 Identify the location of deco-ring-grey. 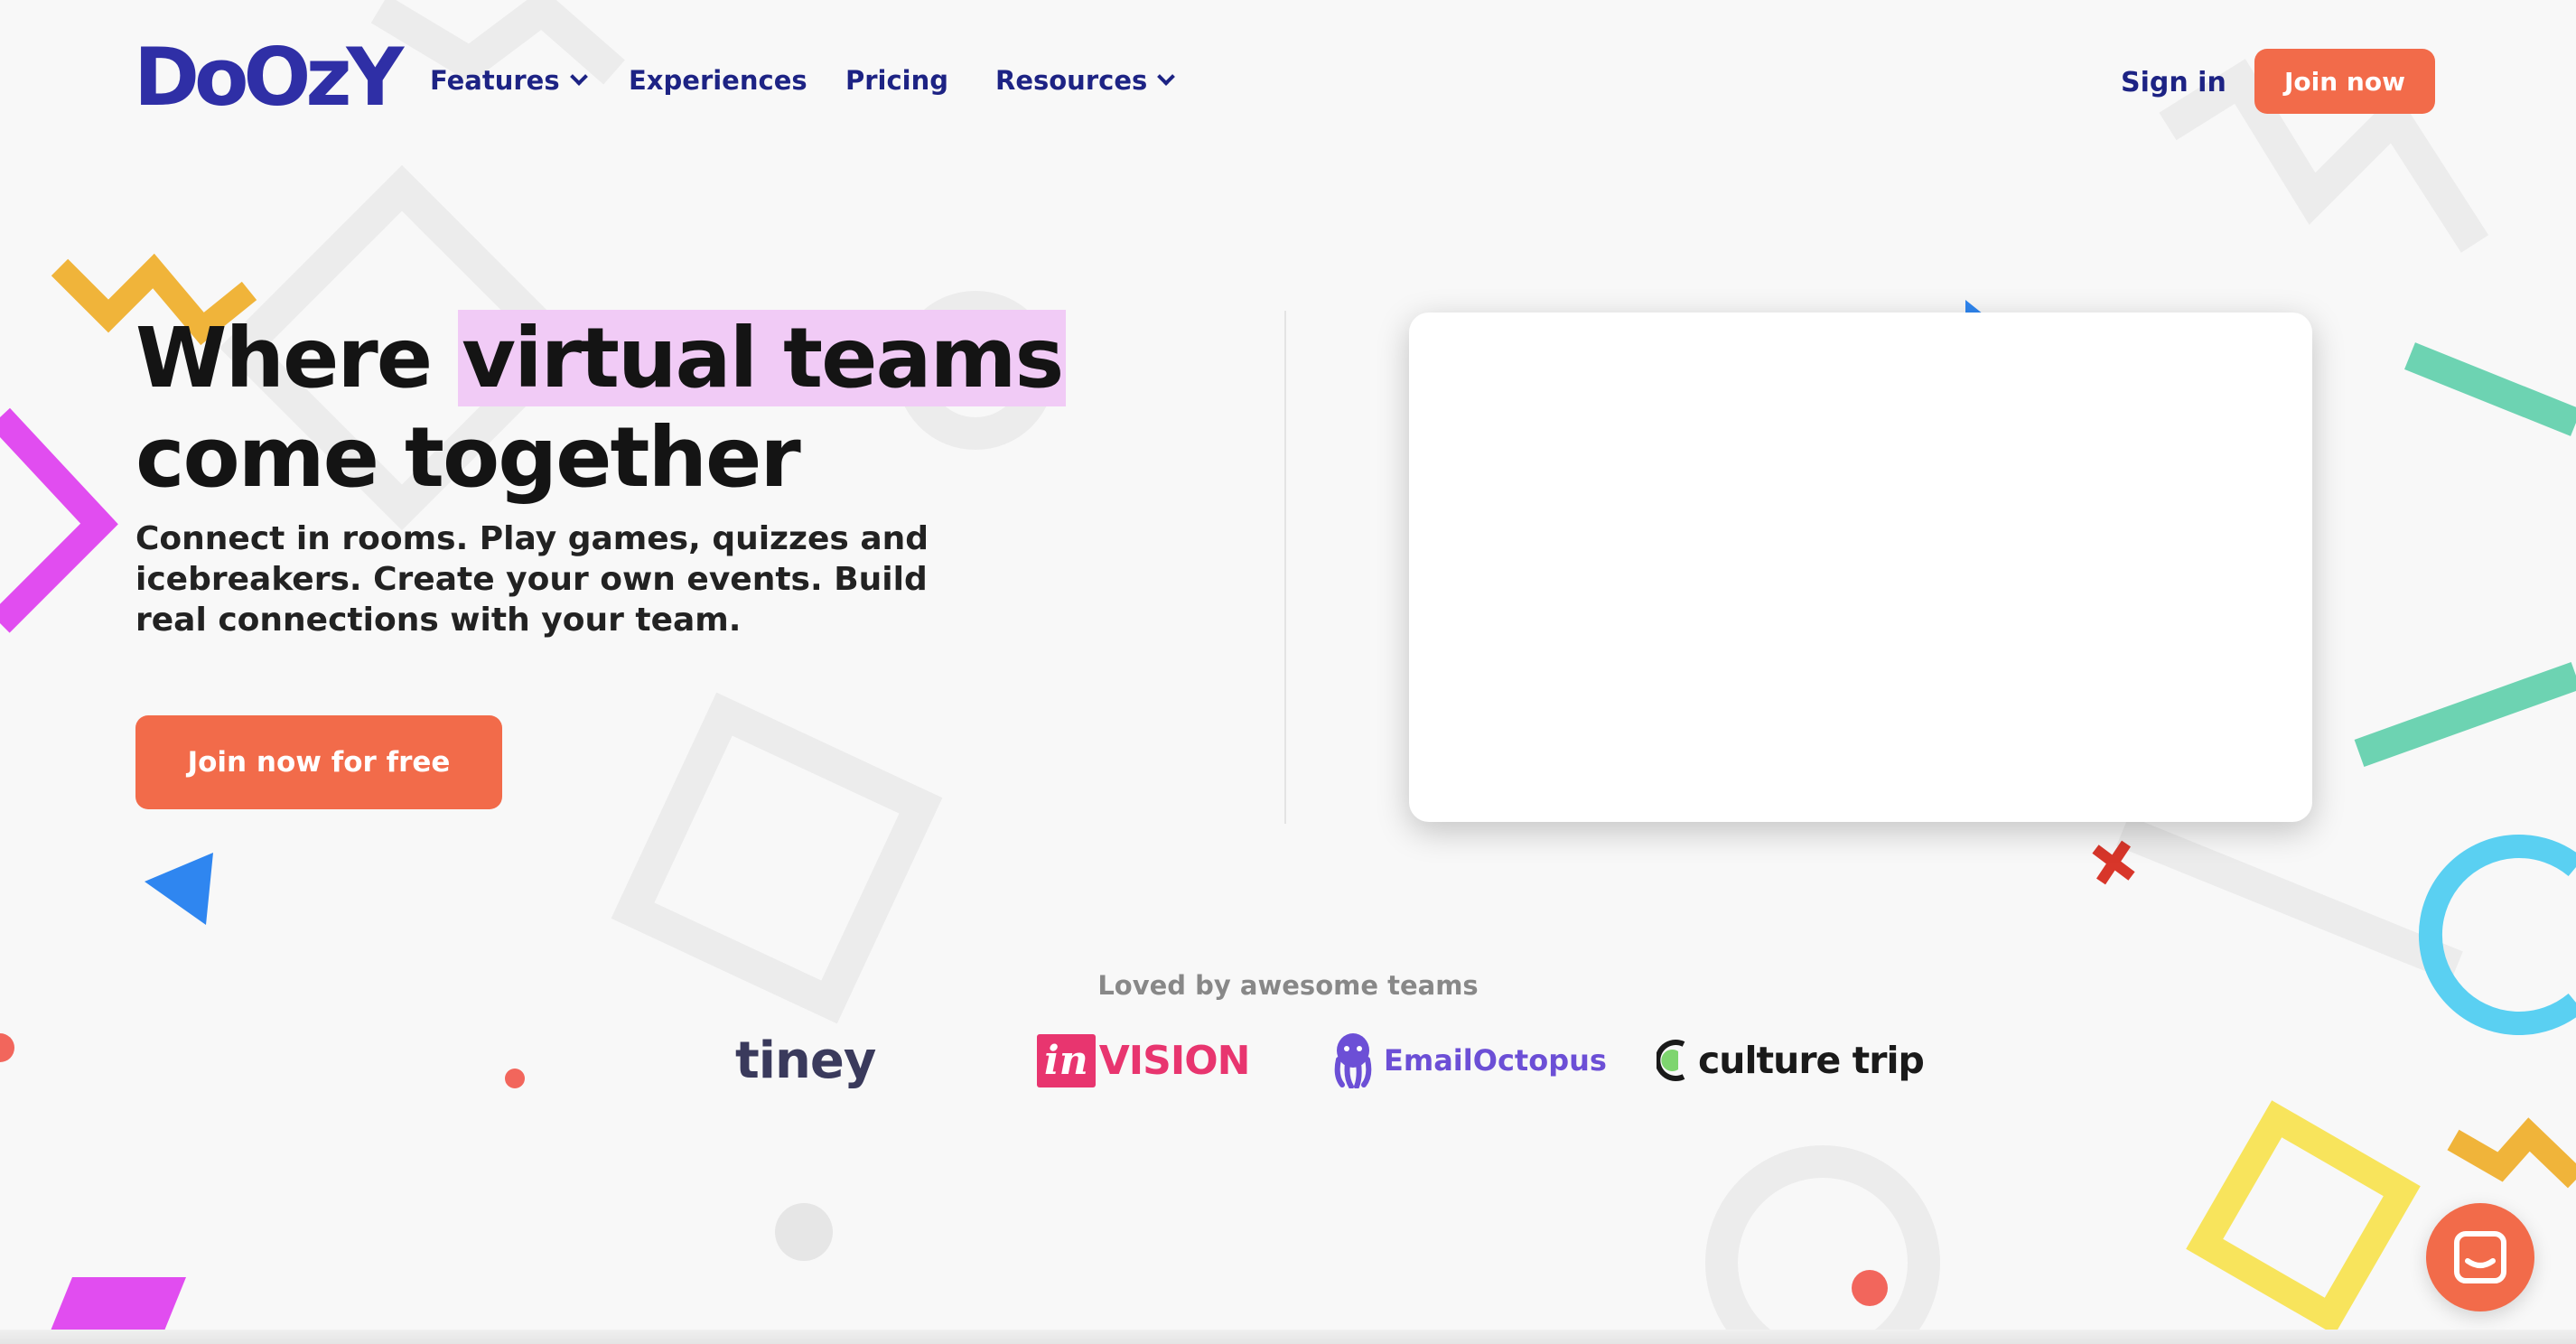
(1823, 1244).